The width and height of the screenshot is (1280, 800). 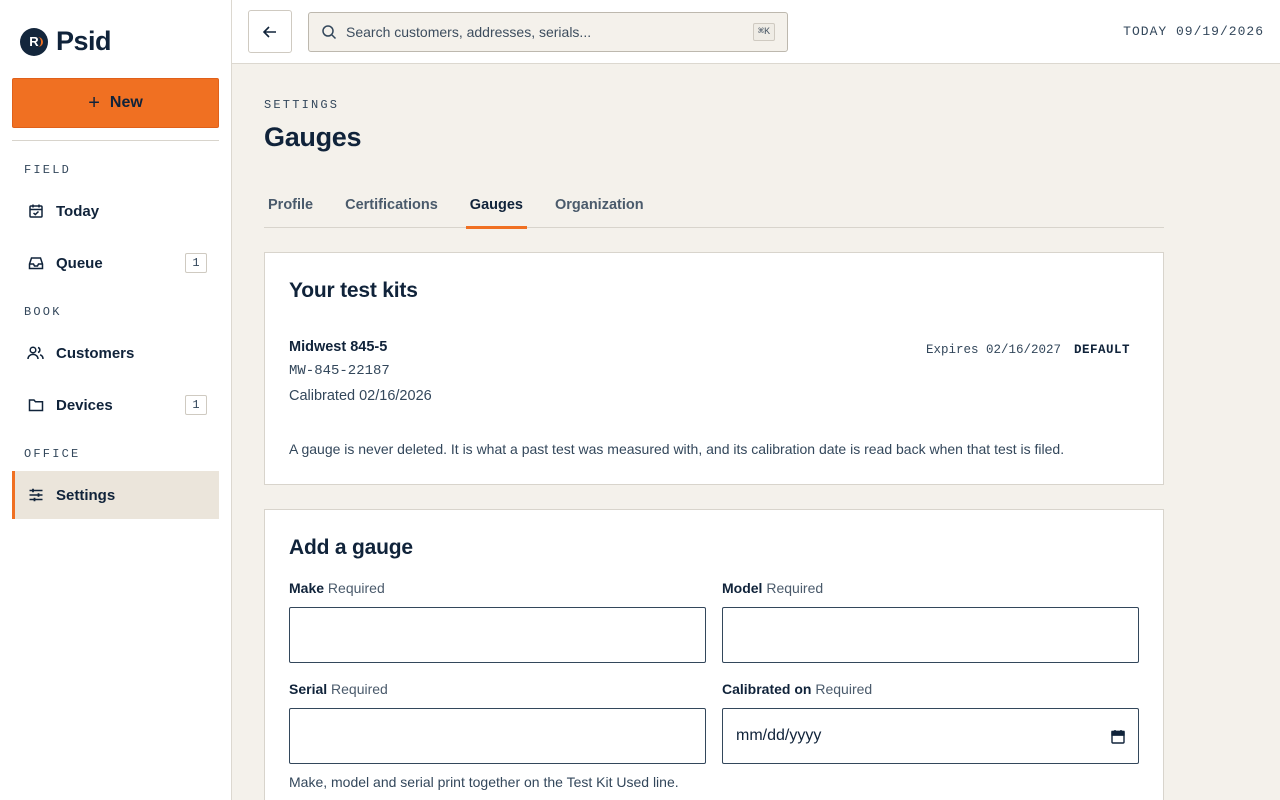 I want to click on search-icon, so click(x=329, y=32).